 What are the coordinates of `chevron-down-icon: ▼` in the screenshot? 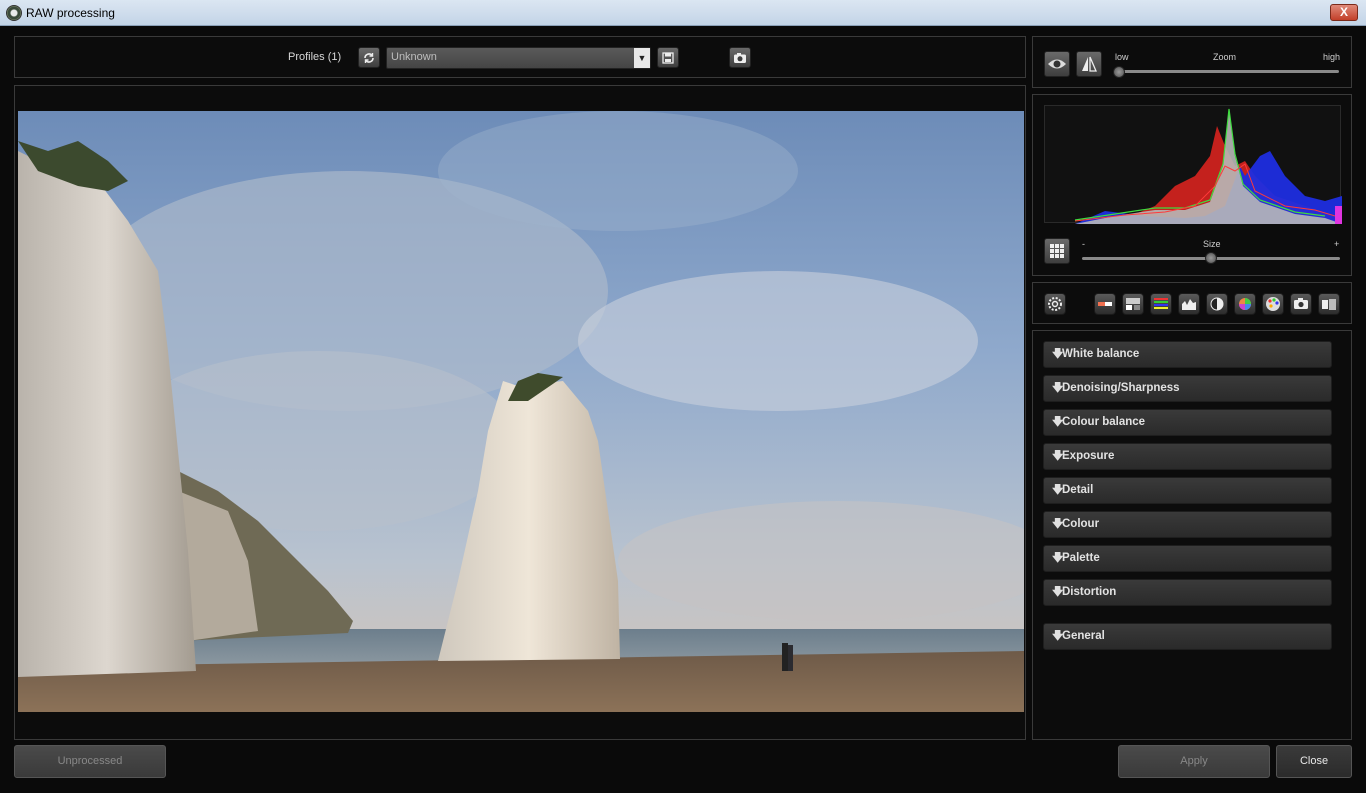 It's located at (642, 58).